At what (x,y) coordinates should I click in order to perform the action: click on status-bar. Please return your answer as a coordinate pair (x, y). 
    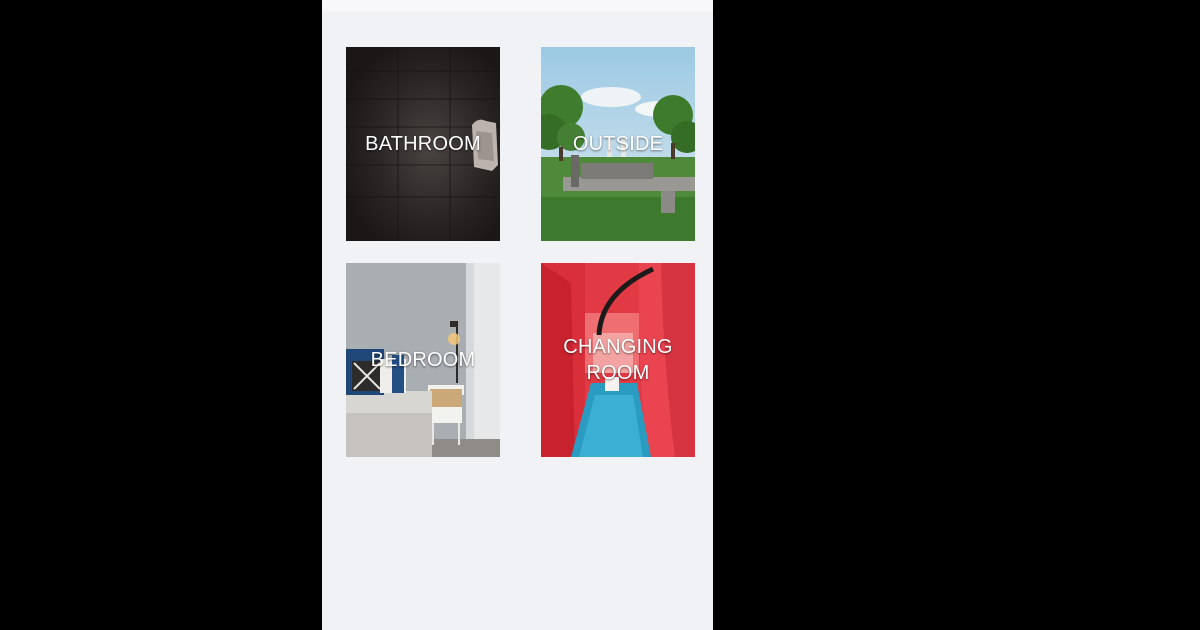
    Looking at the image, I should click on (517, 5).